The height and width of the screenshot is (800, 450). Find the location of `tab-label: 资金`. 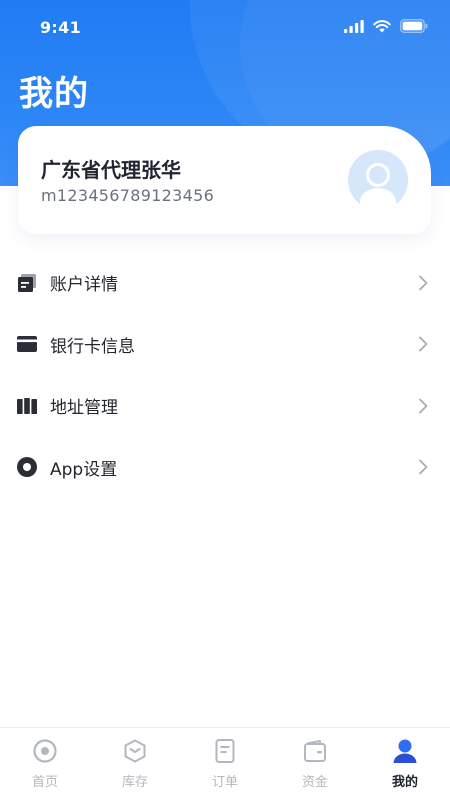

tab-label: 资金 is located at coordinates (314, 782).